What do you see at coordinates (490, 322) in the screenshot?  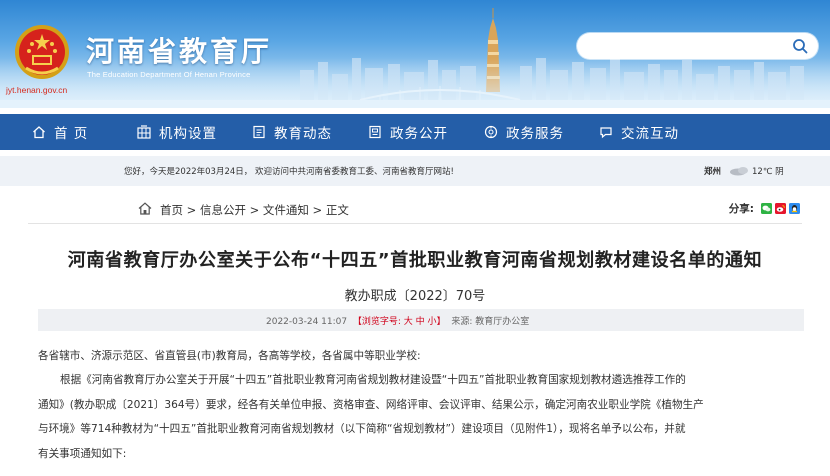 I see `article-source: 来源: 教育厅办公室` at bounding box center [490, 322].